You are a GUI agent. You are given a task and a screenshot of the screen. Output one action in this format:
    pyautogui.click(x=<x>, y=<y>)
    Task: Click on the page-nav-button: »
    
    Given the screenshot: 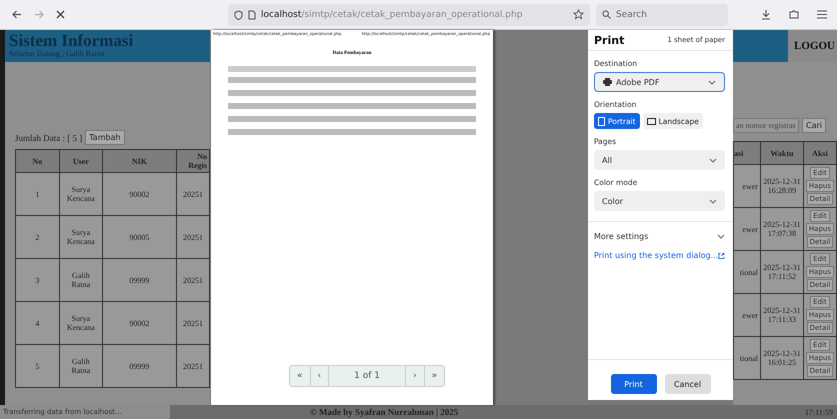 What is the action you would take?
    pyautogui.click(x=434, y=376)
    